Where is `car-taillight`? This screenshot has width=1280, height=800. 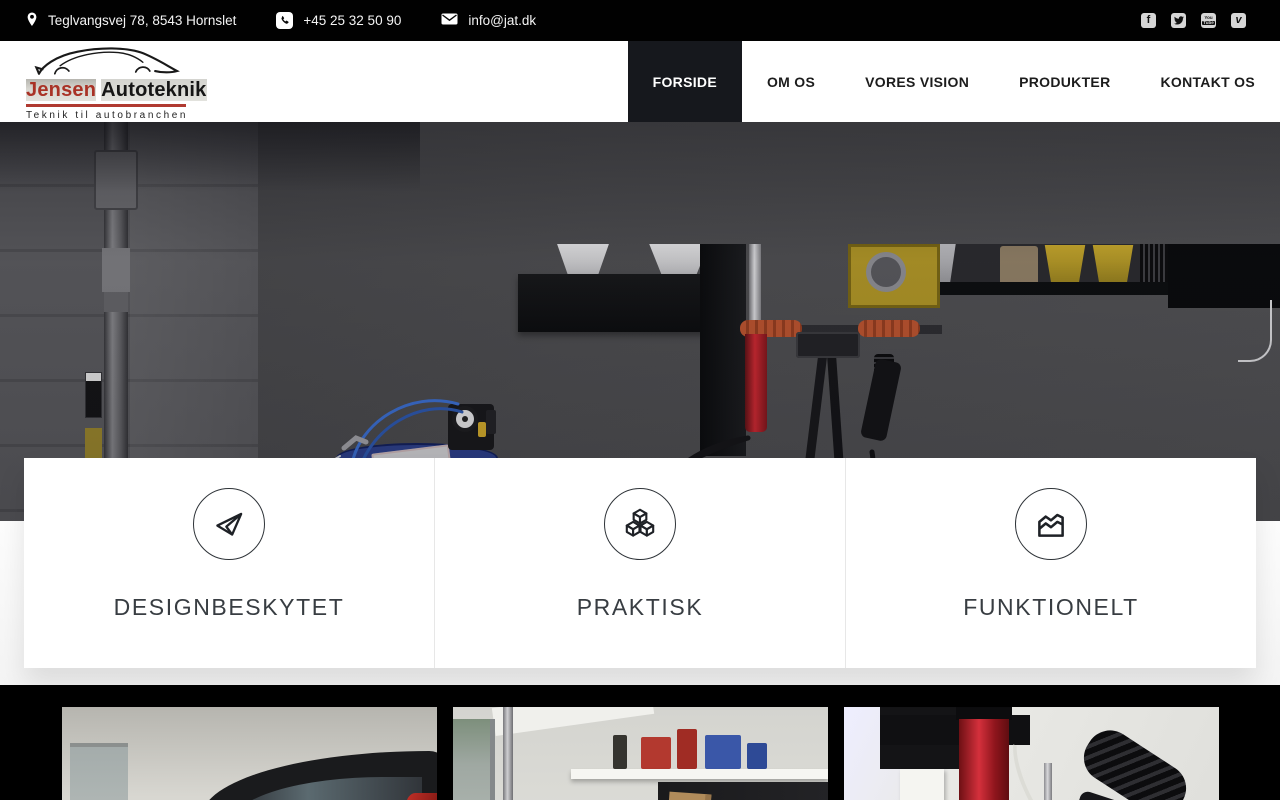
car-taillight is located at coordinates (421, 796).